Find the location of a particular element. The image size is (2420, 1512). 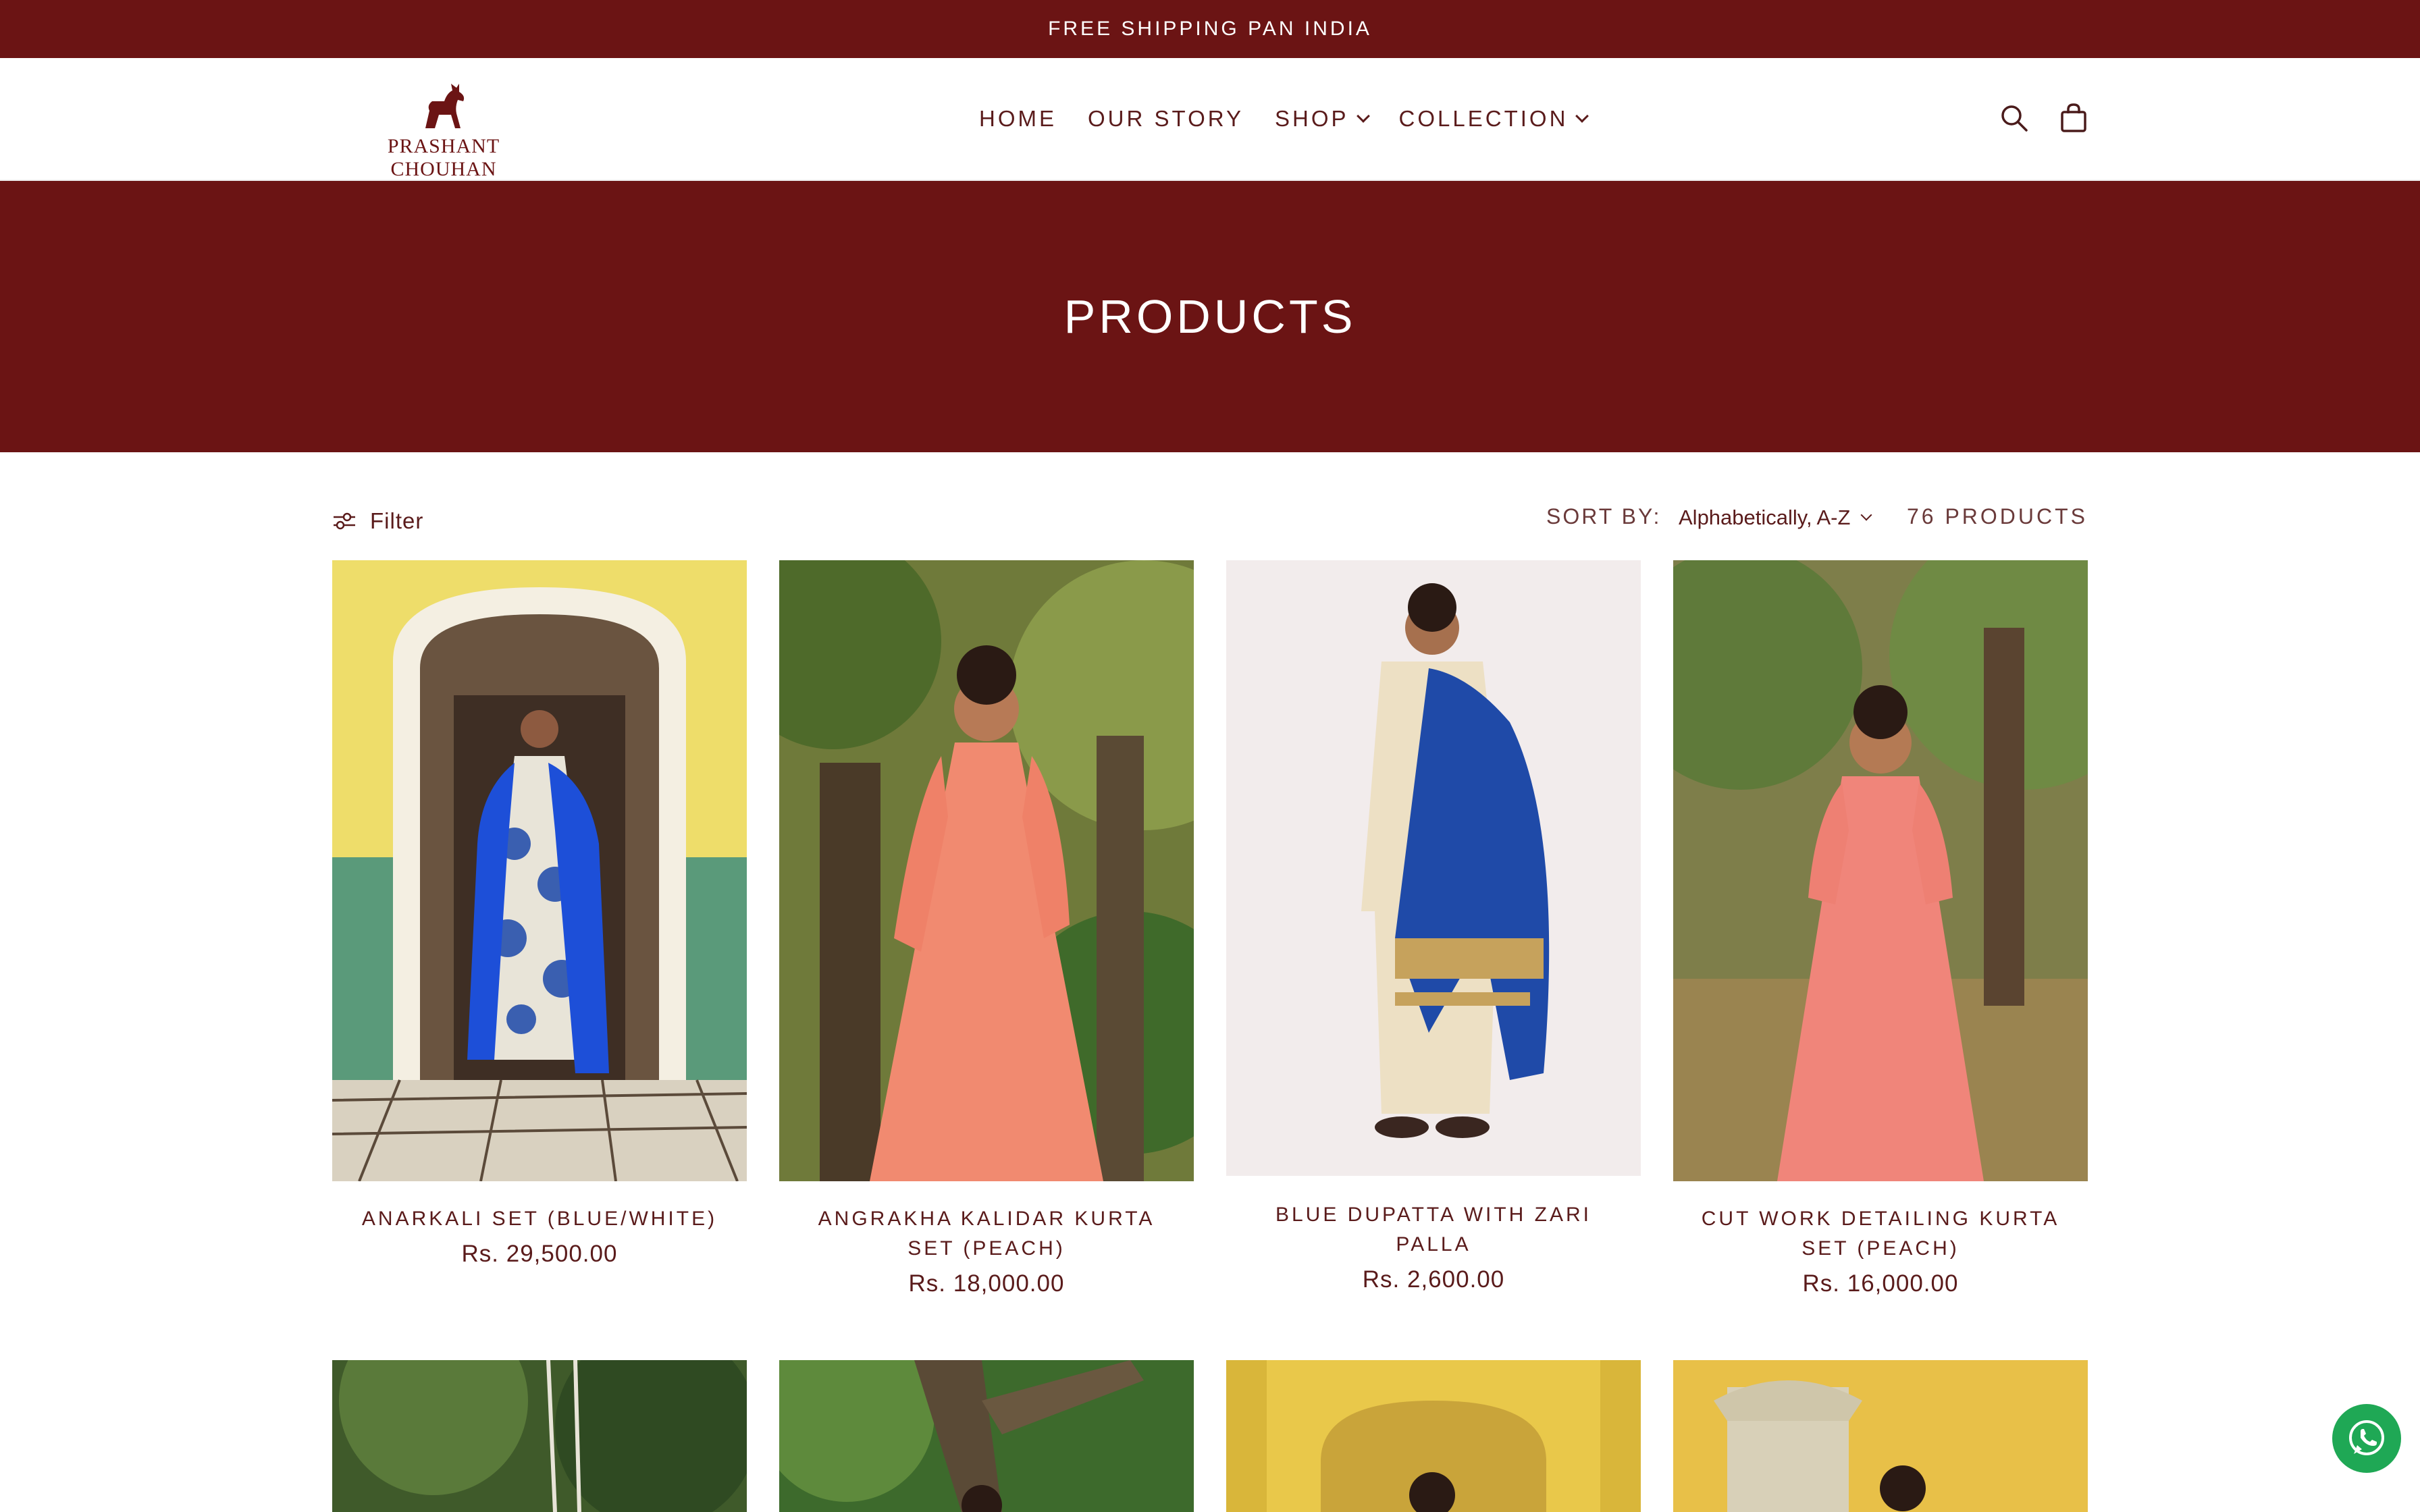

announcement-text: FREE SHIPPING PAN INDIA is located at coordinates (1210, 29).